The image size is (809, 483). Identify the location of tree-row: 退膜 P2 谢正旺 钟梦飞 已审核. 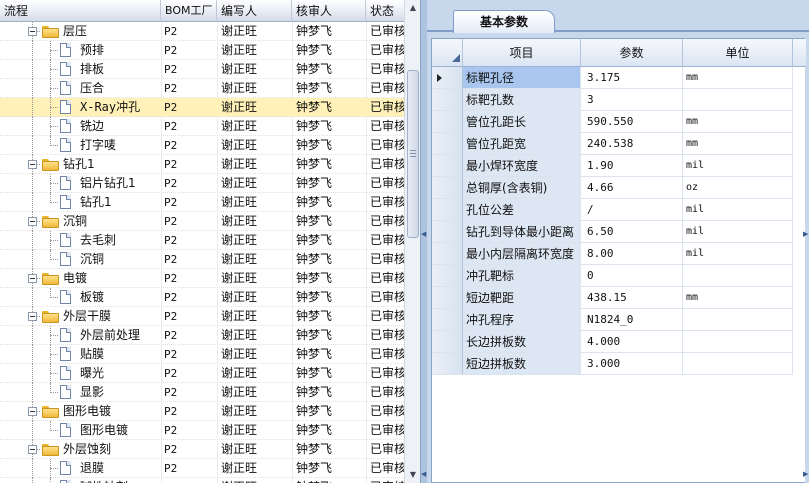
(202, 468).